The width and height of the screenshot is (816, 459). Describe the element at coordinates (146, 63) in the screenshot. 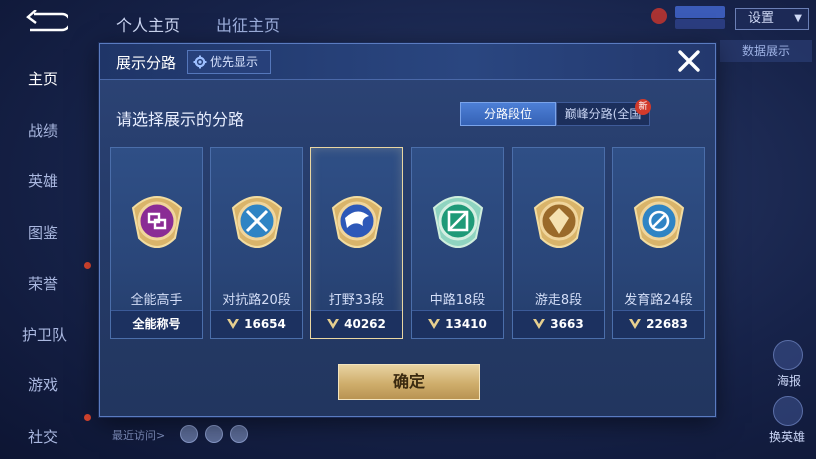

I see `dialog-title: 展示分路` at that location.